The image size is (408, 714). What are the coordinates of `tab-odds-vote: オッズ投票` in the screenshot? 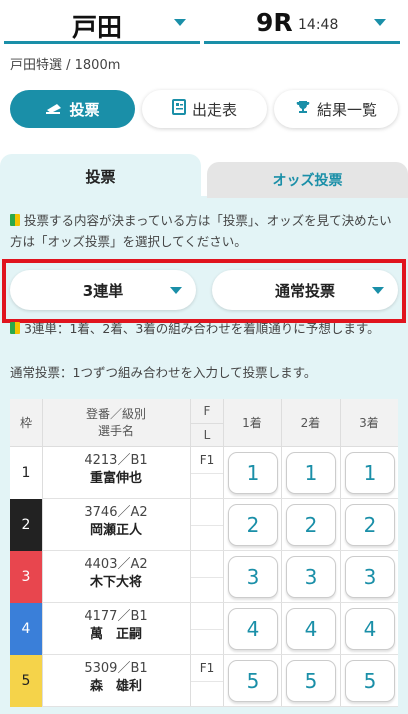 It's located at (307, 180).